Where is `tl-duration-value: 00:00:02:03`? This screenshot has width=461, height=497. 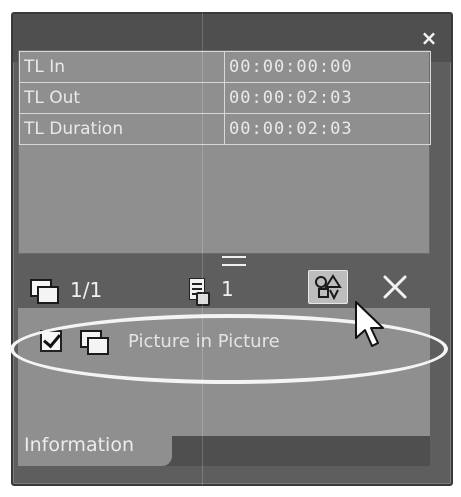
tl-duration-value: 00:00:02:03 is located at coordinates (327, 129).